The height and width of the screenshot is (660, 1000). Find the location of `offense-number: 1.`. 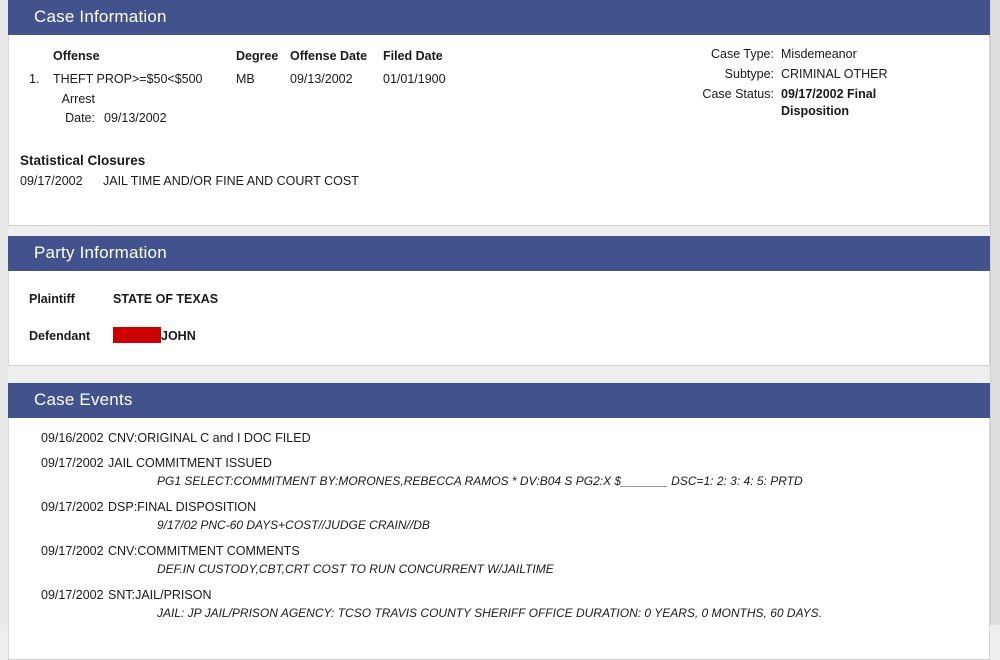

offense-number: 1. is located at coordinates (34, 79).